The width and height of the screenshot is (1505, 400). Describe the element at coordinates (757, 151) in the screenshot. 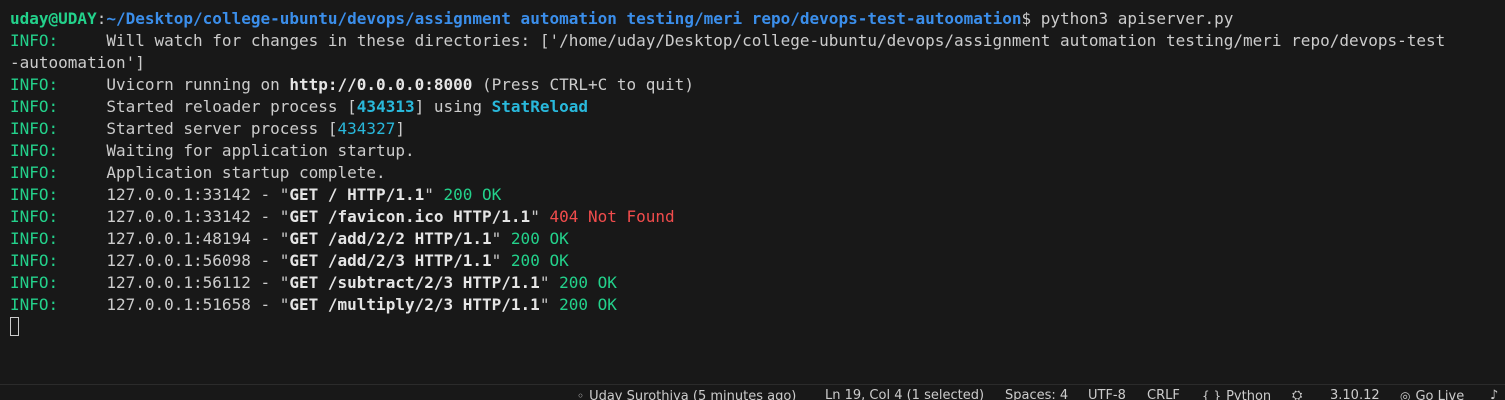

I see `log-line: INFO: Waiting for application startup.` at that location.